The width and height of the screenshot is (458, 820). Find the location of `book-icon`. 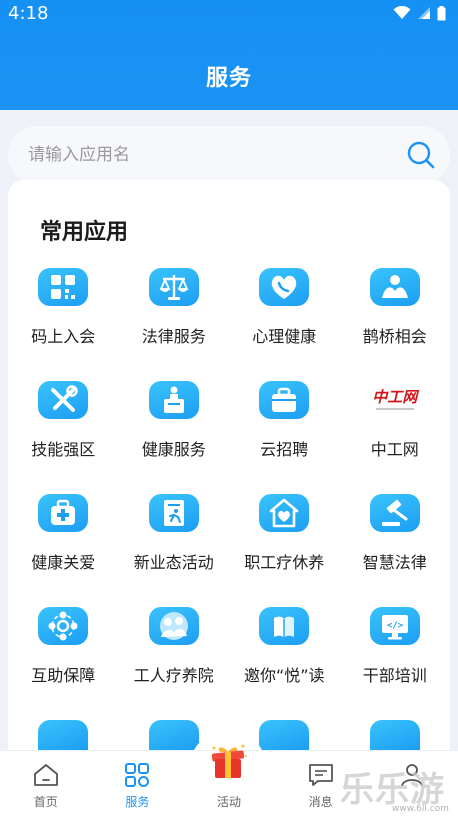

book-icon is located at coordinates (284, 626).